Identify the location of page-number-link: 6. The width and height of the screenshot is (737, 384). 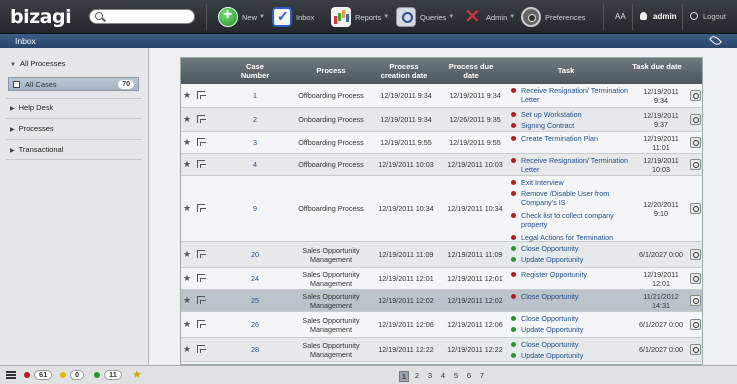
(469, 376).